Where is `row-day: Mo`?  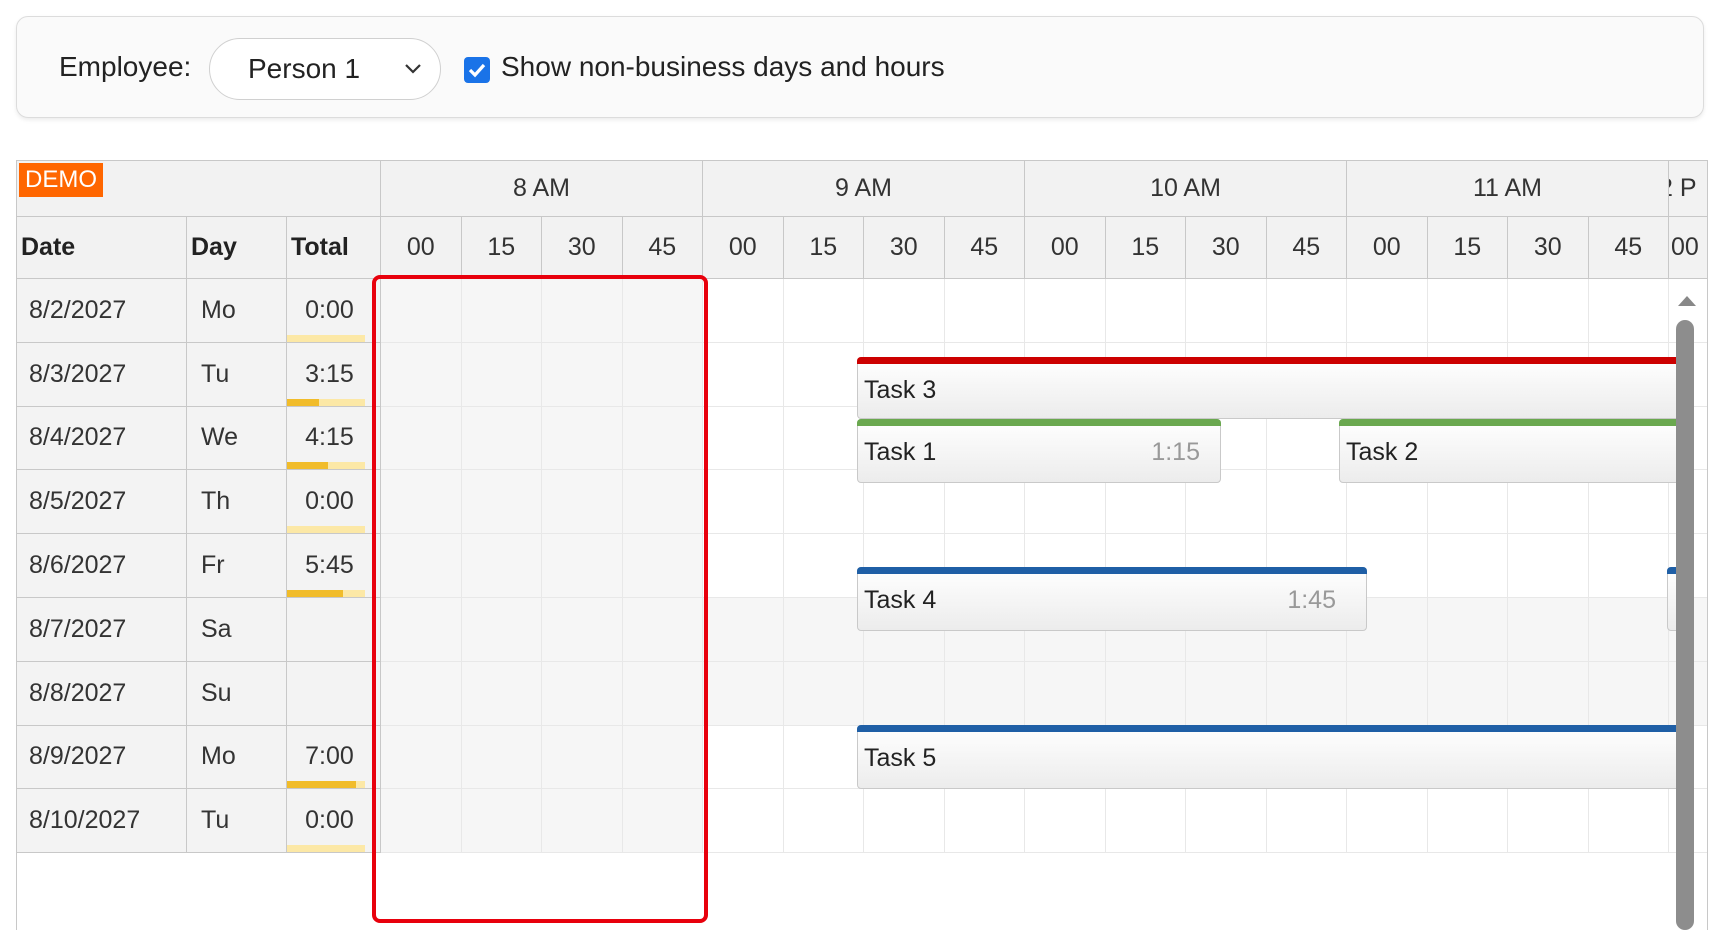
row-day: Mo is located at coordinates (237, 311).